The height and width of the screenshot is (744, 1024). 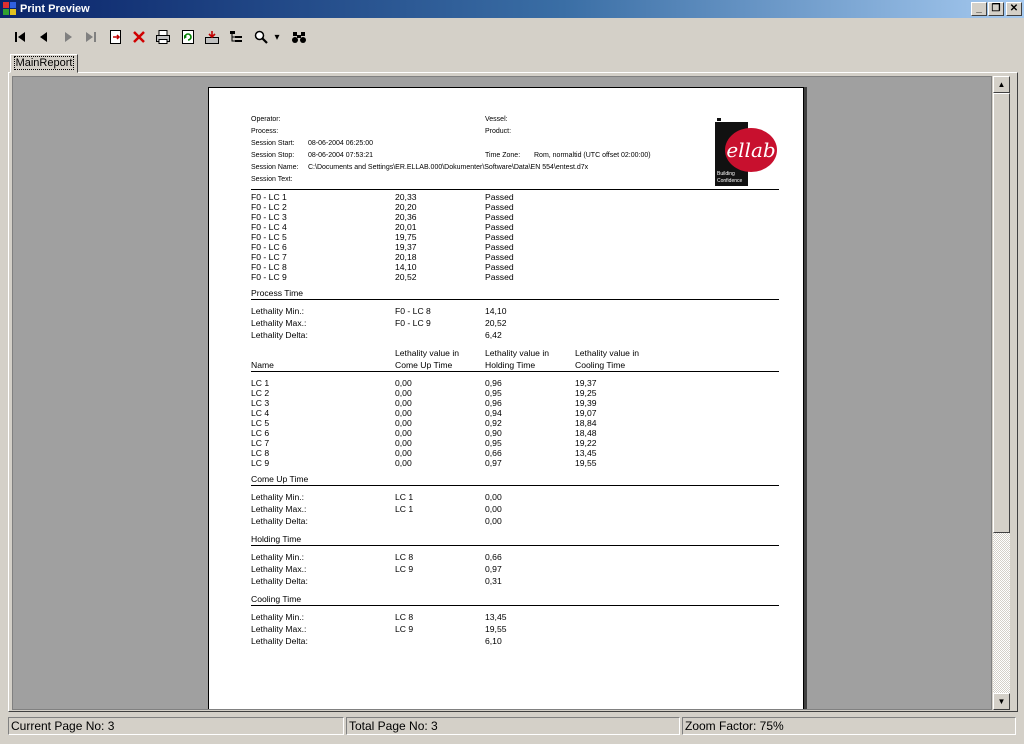 What do you see at coordinates (269, 257) in the screenshot?
I see `f0-name: F0 - LC 7` at bounding box center [269, 257].